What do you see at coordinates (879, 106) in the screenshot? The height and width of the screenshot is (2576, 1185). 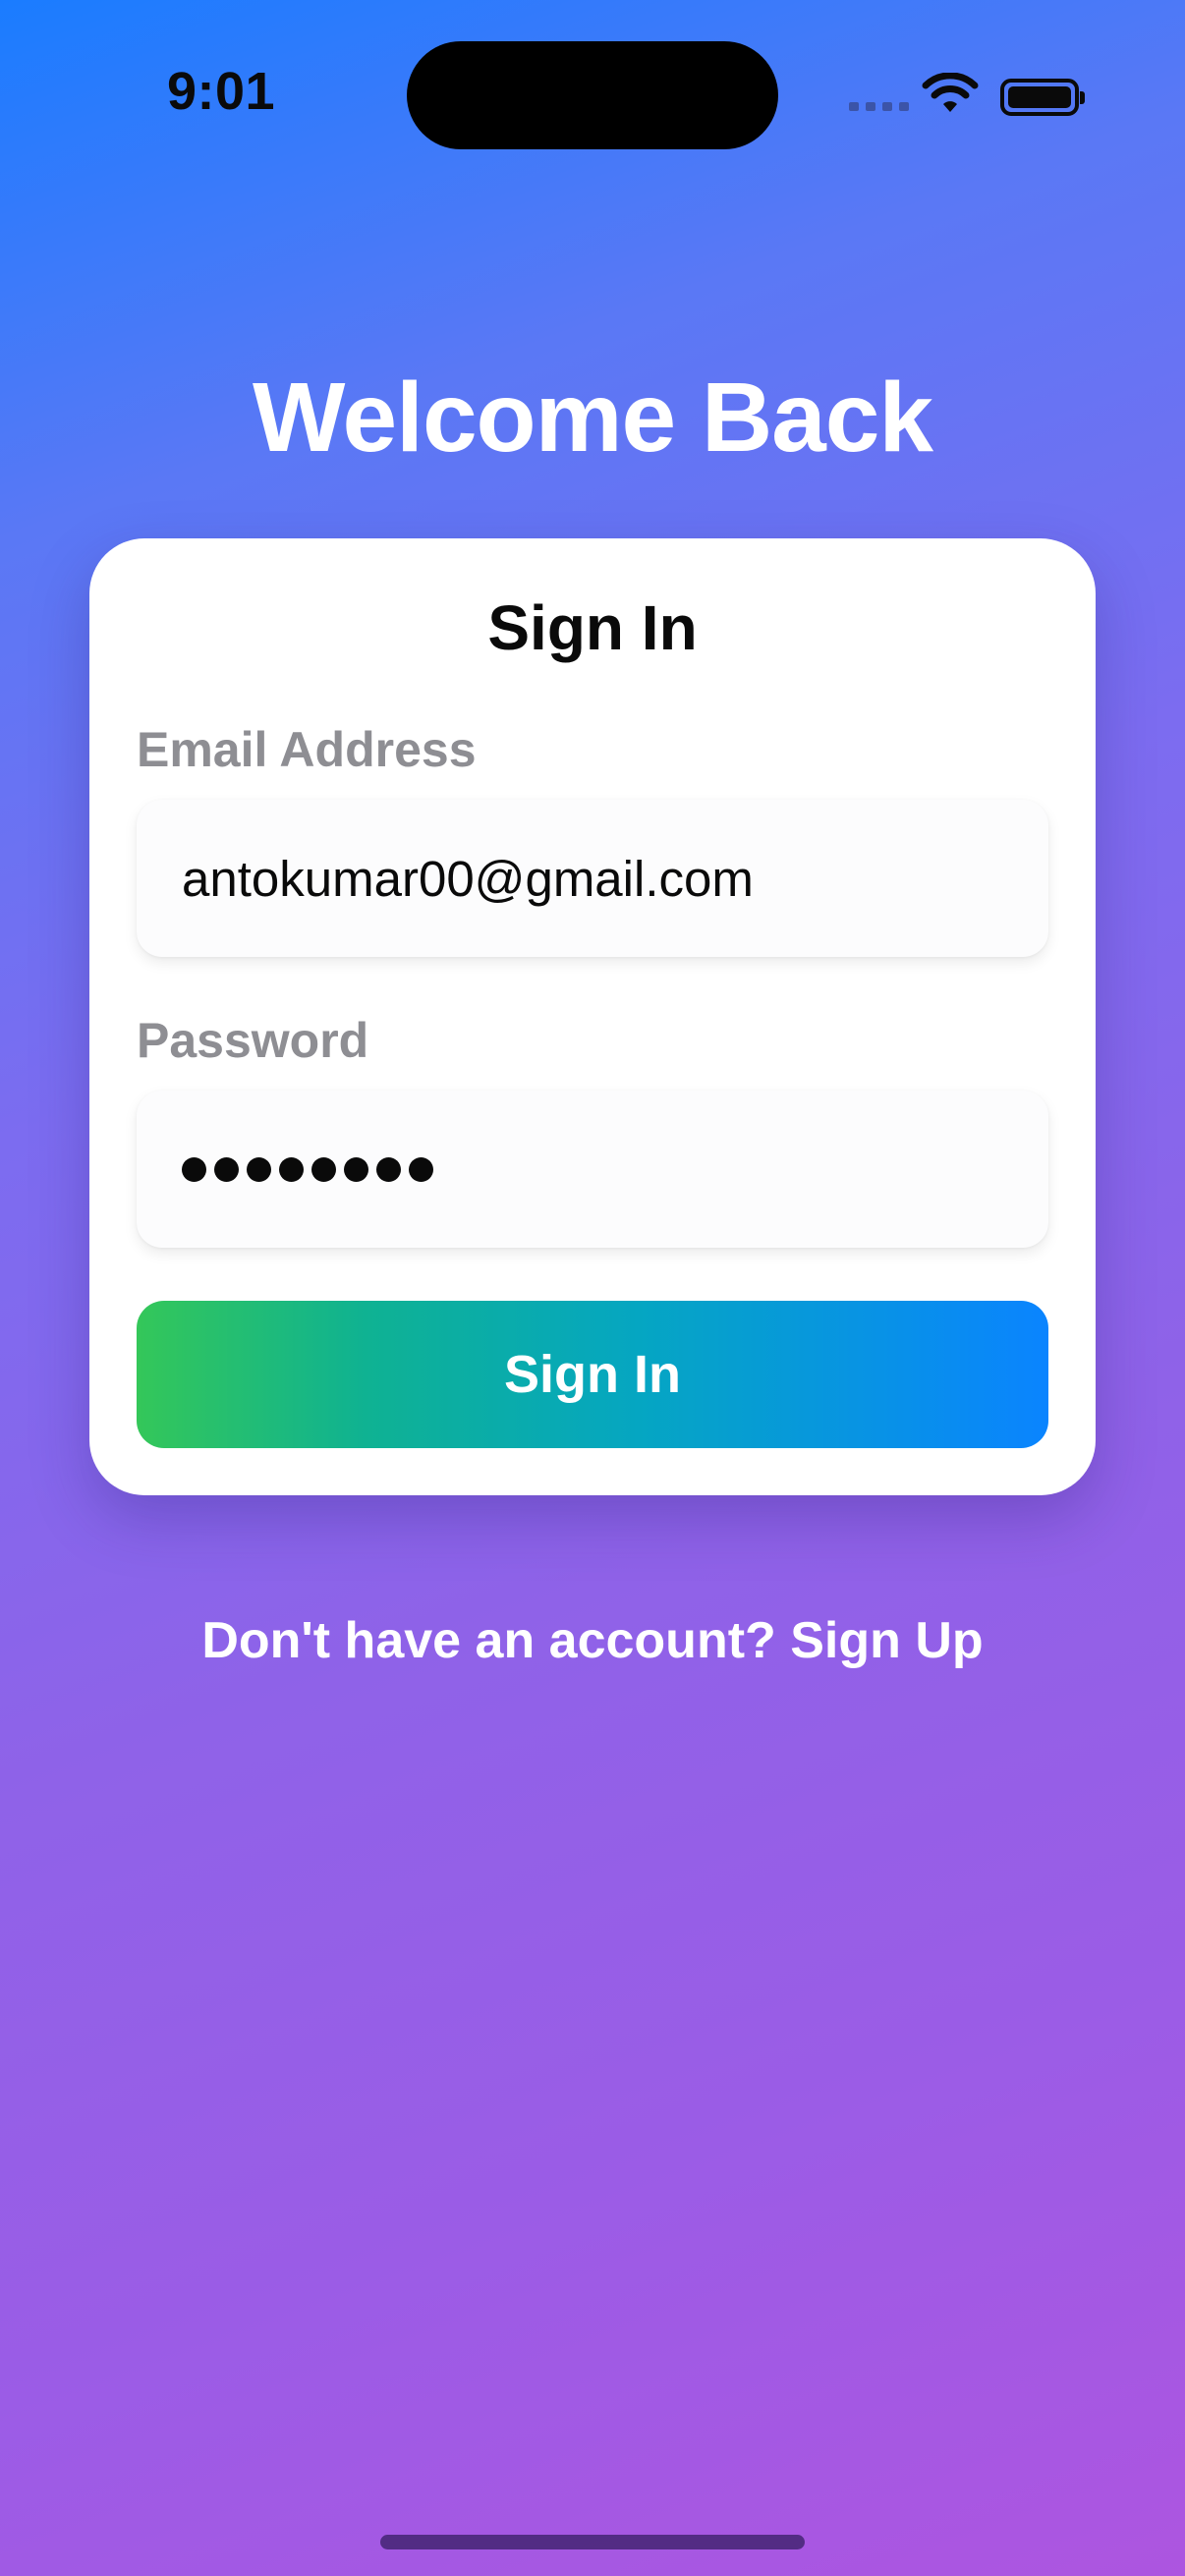 I see `signal-icon` at bounding box center [879, 106].